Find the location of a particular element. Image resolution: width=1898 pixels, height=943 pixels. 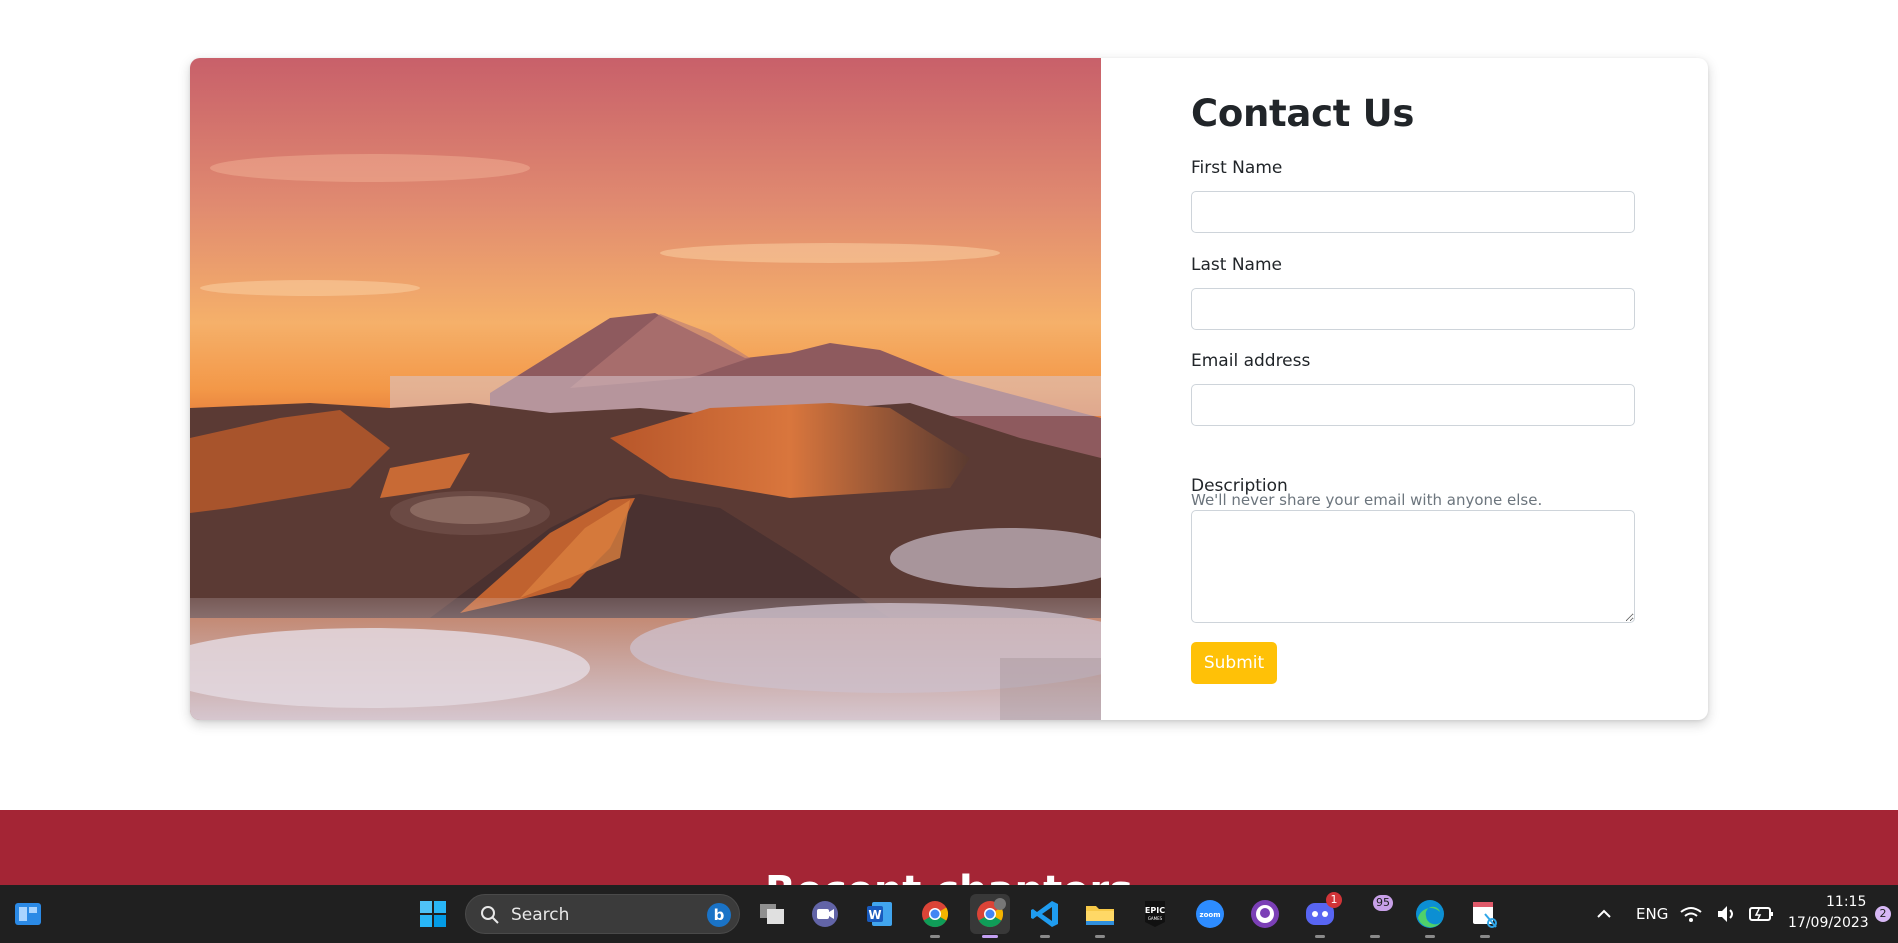

search-input: Search b is located at coordinates (602, 914).